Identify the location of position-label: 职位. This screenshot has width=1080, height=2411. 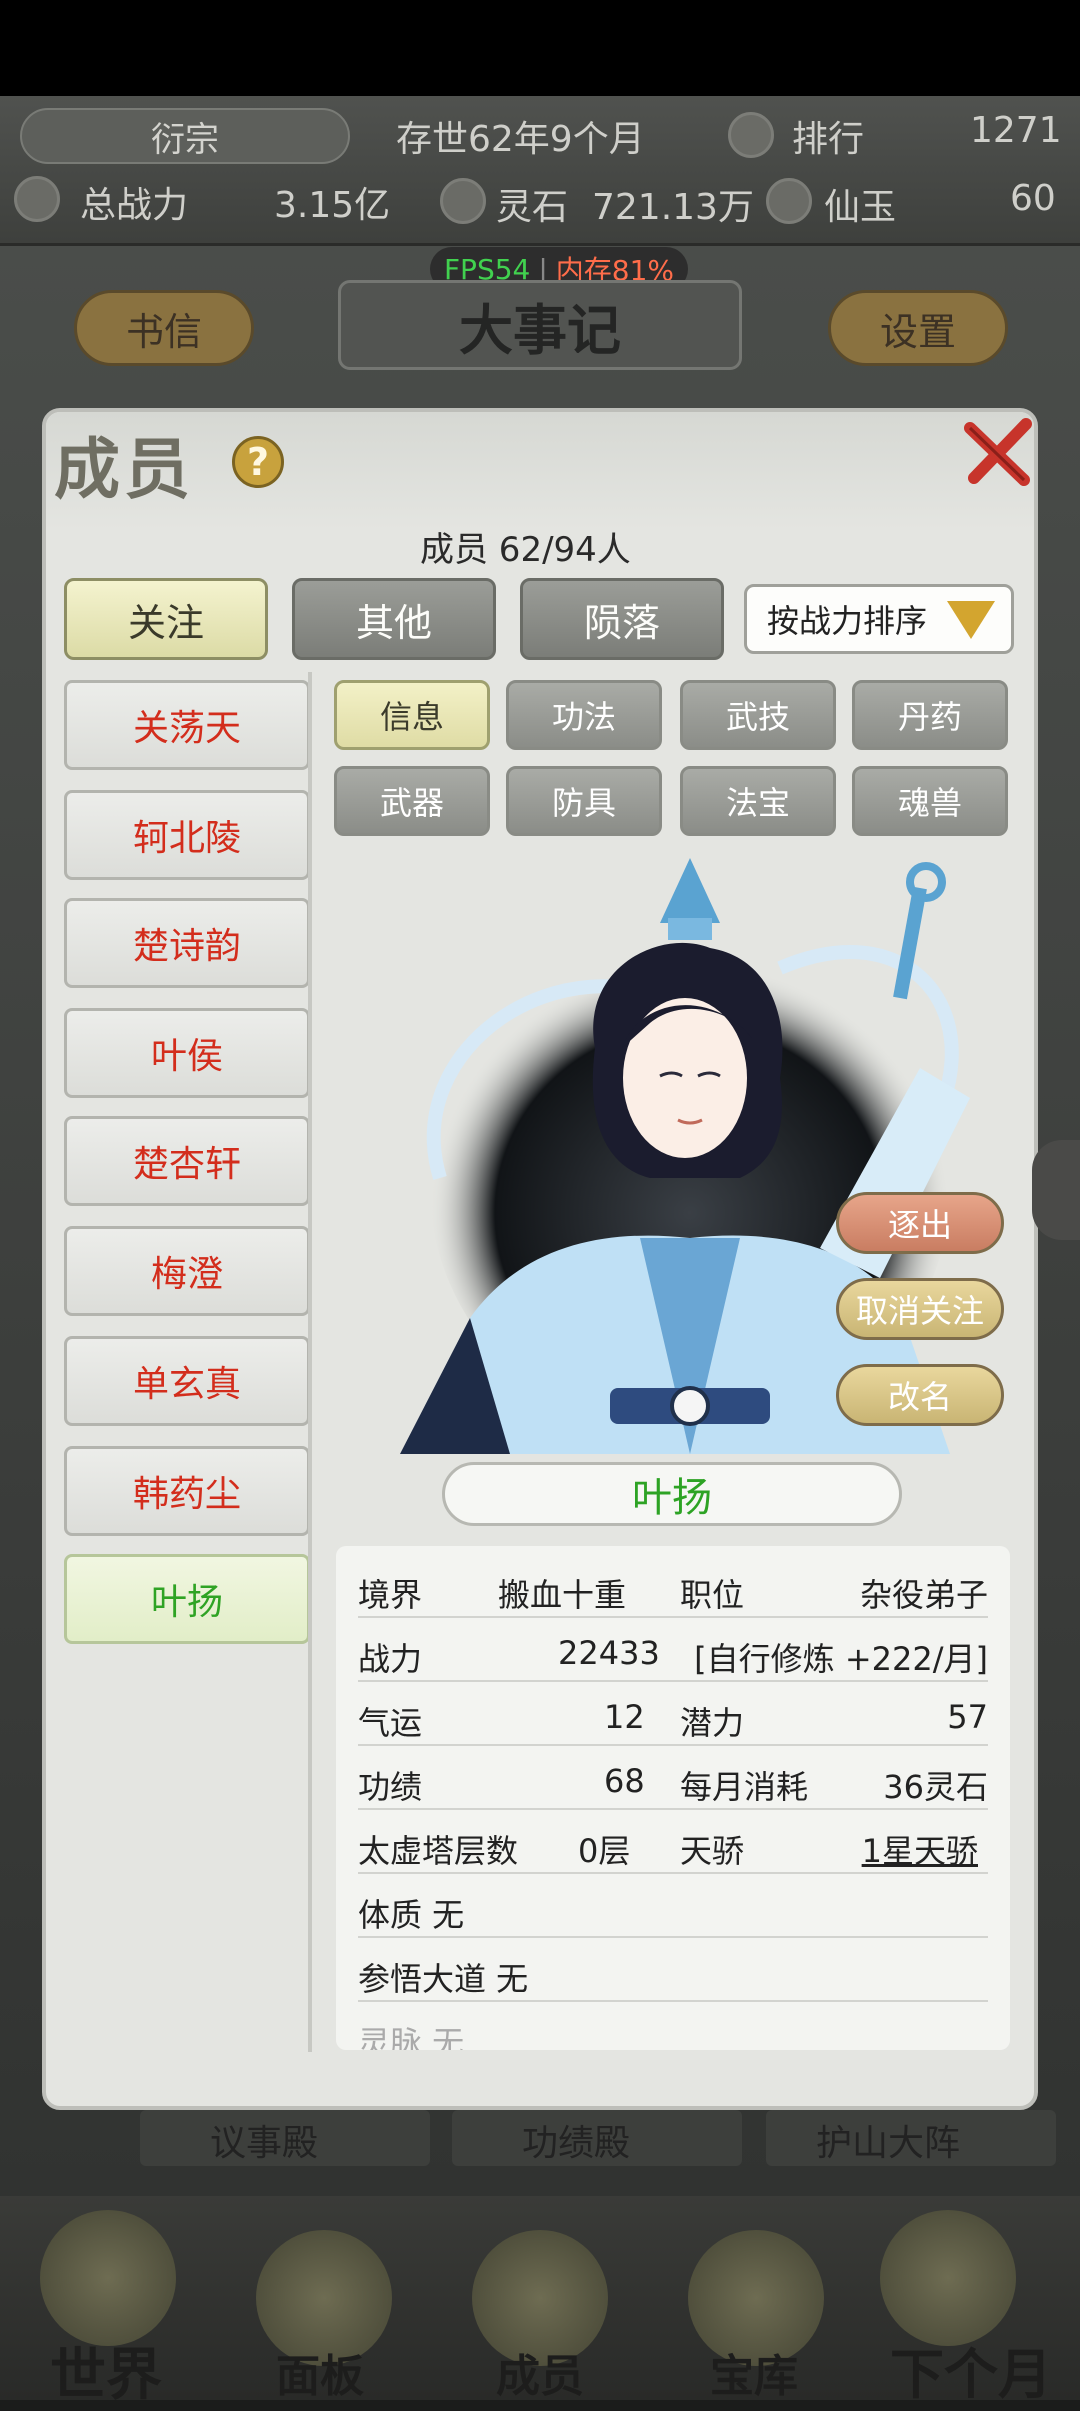
(712, 1595).